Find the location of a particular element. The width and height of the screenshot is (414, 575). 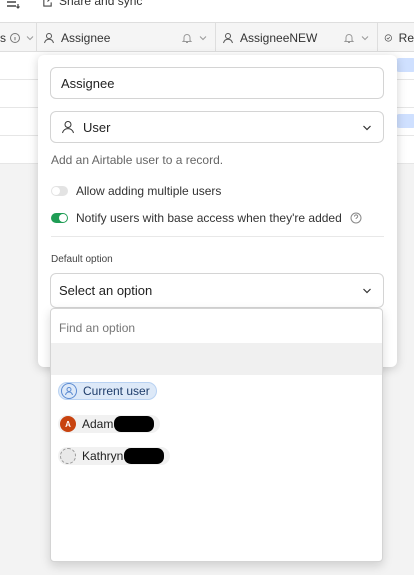

avatar: A is located at coordinates (68, 424).